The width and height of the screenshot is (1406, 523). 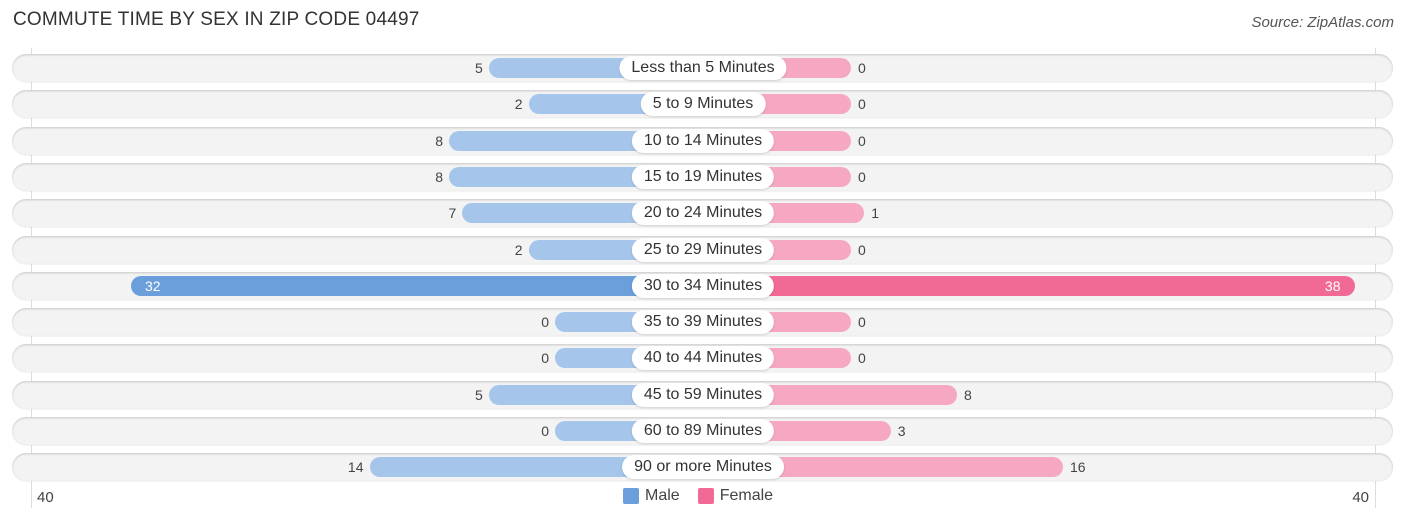 I want to click on legend: Male Female, so click(x=703, y=496).